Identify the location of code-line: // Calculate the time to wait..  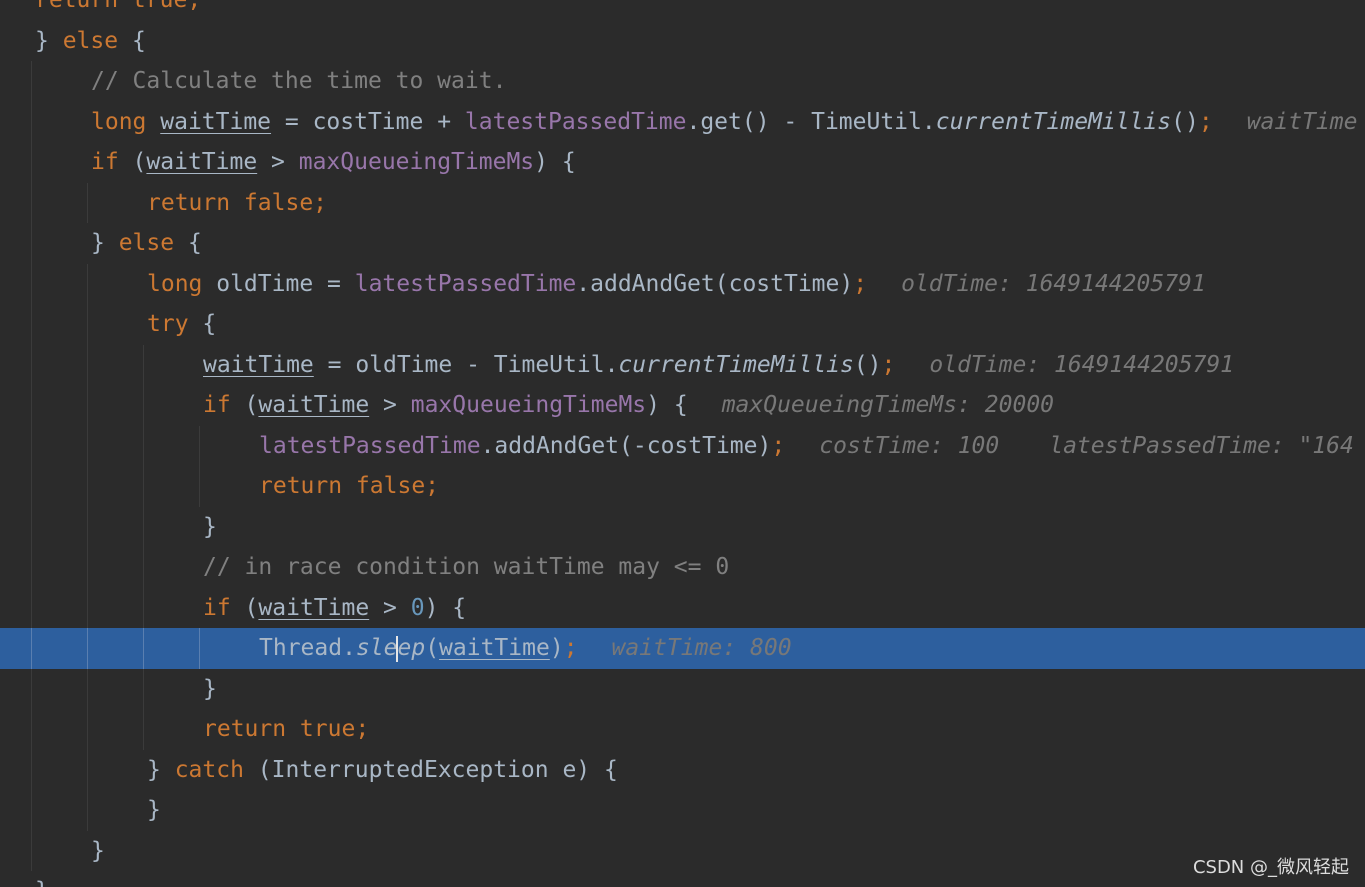
(682, 81).